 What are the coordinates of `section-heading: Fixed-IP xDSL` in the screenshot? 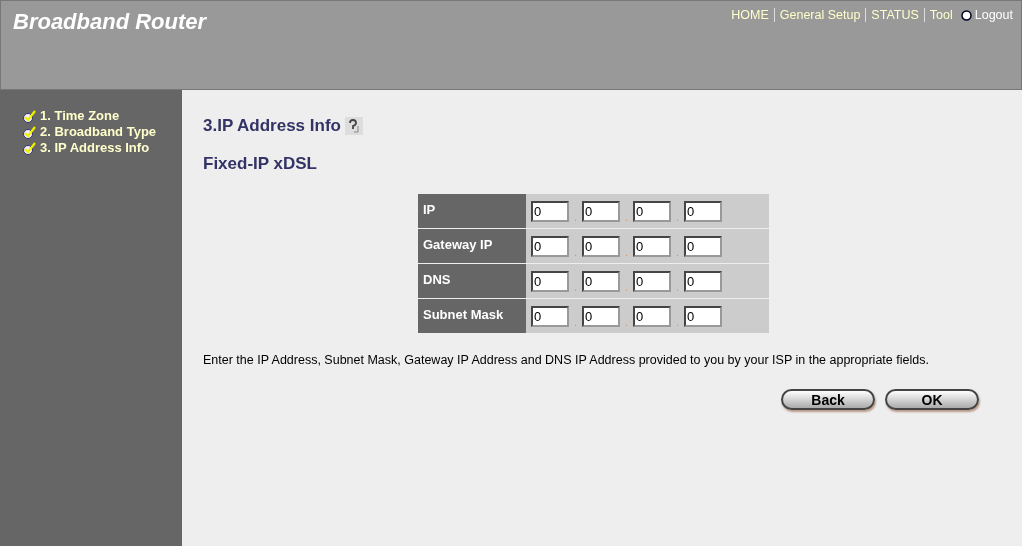 It's located at (260, 164).